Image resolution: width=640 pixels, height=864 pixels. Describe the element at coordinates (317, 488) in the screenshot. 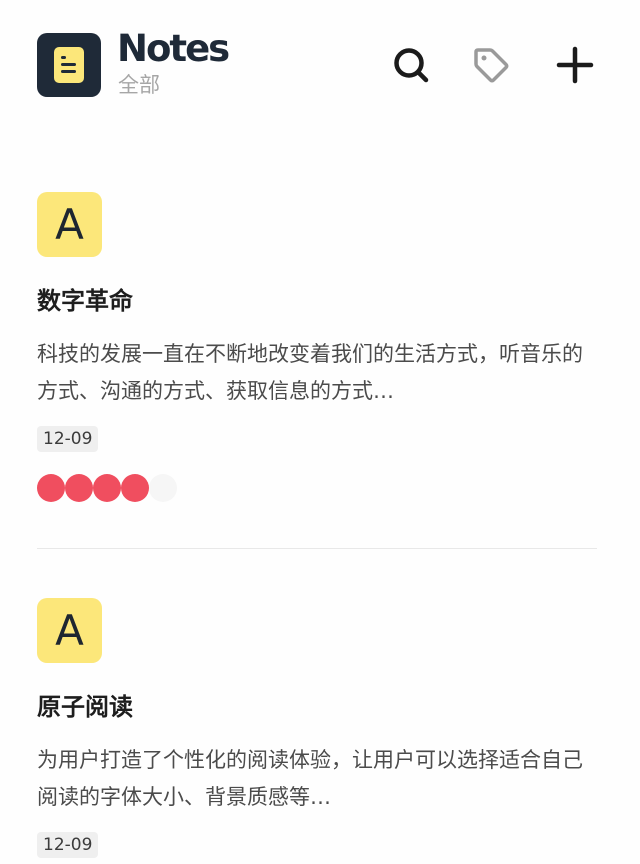

I see `note-rating` at that location.